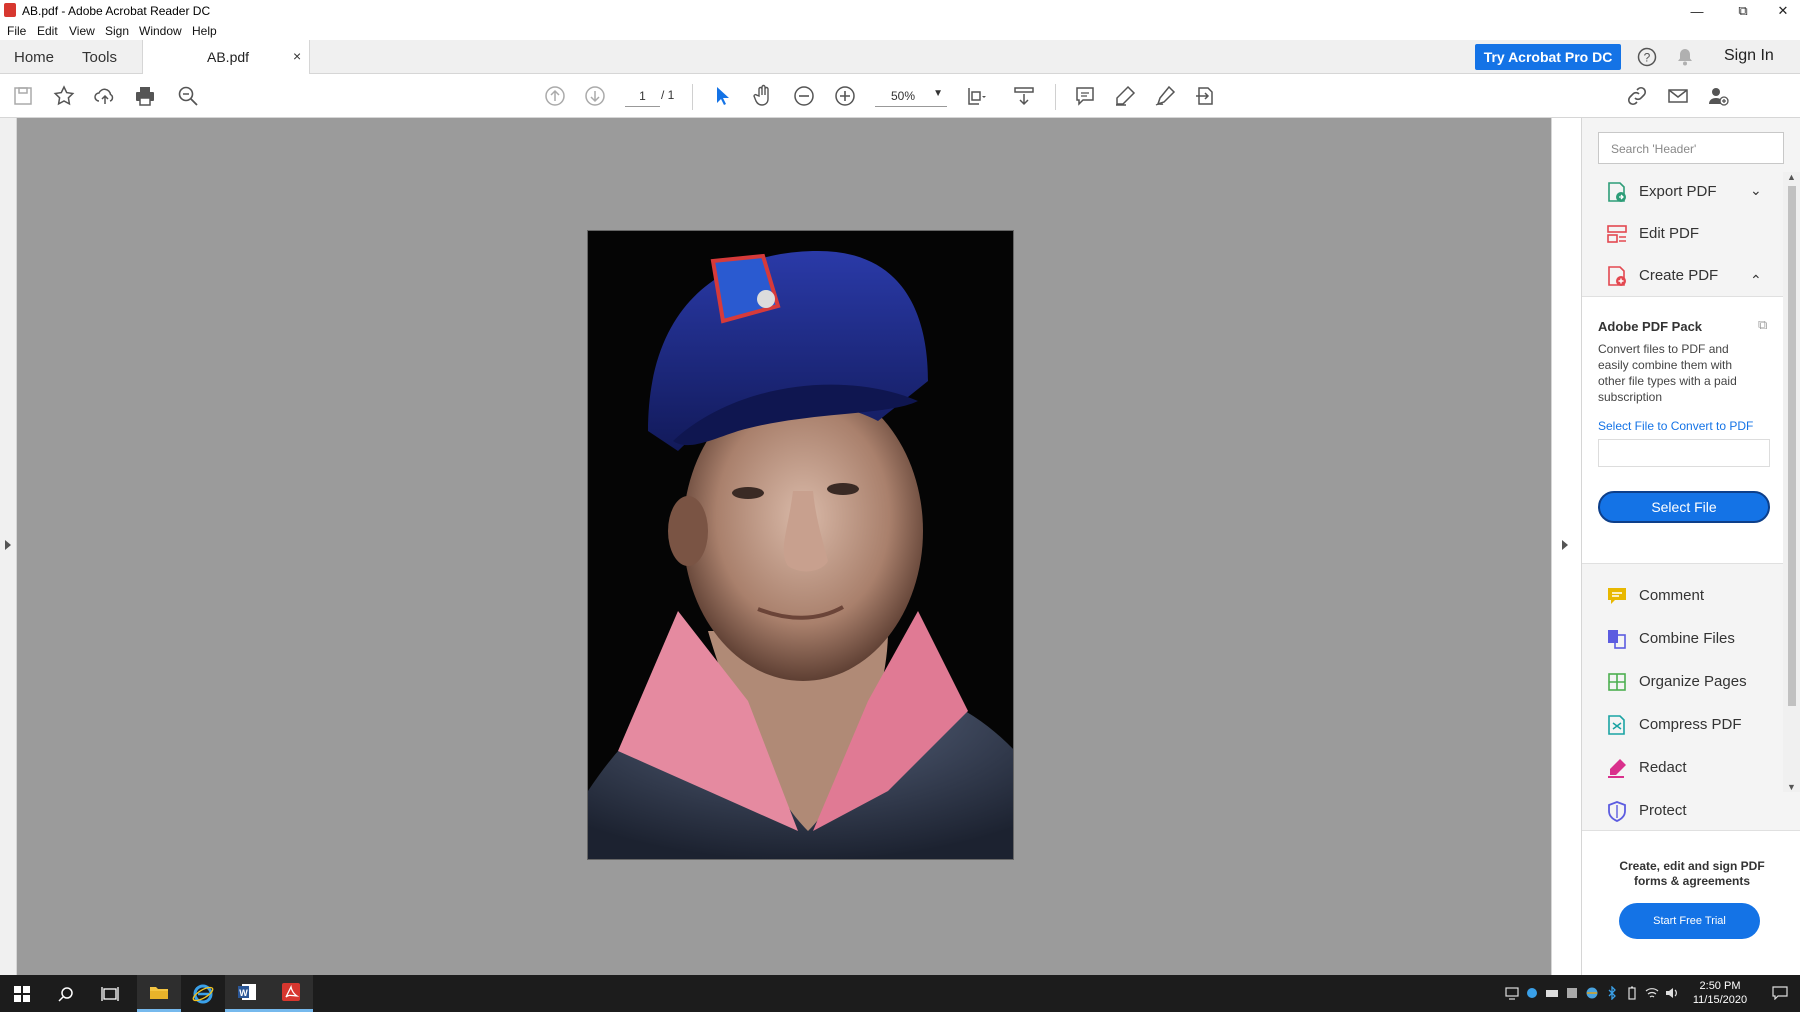  Describe the element at coordinates (1637, 96) in the screenshot. I see `share-link-icon` at that location.